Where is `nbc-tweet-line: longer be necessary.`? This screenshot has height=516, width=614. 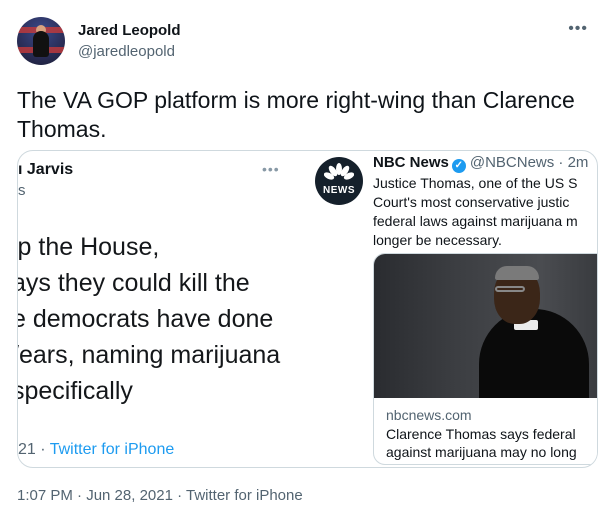
nbc-tweet-line: longer be necessary. is located at coordinates (437, 240).